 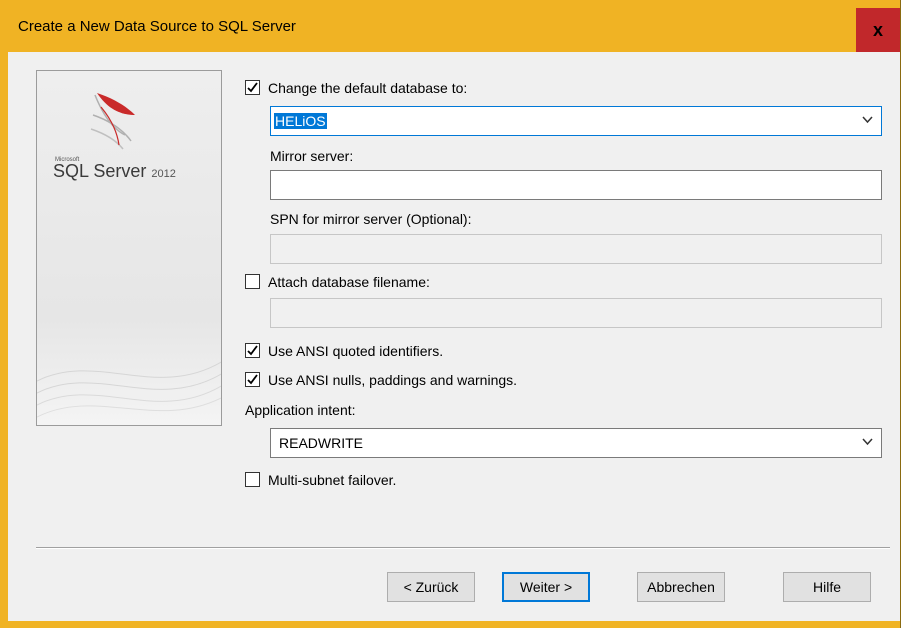 I want to click on ansi-quoted-label: Use ANSI quoted identifiers., so click(x=356, y=351).